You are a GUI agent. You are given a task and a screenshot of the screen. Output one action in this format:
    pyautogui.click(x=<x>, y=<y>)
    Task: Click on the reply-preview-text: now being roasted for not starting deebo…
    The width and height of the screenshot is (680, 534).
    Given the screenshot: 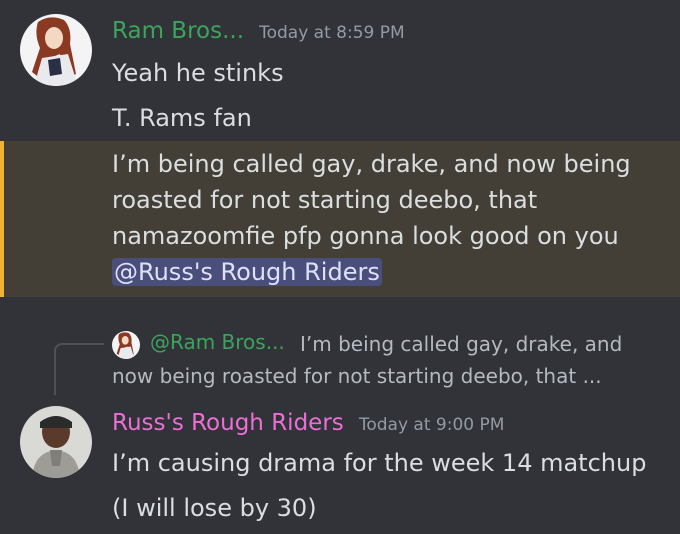 What is the action you would take?
    pyautogui.click(x=357, y=376)
    